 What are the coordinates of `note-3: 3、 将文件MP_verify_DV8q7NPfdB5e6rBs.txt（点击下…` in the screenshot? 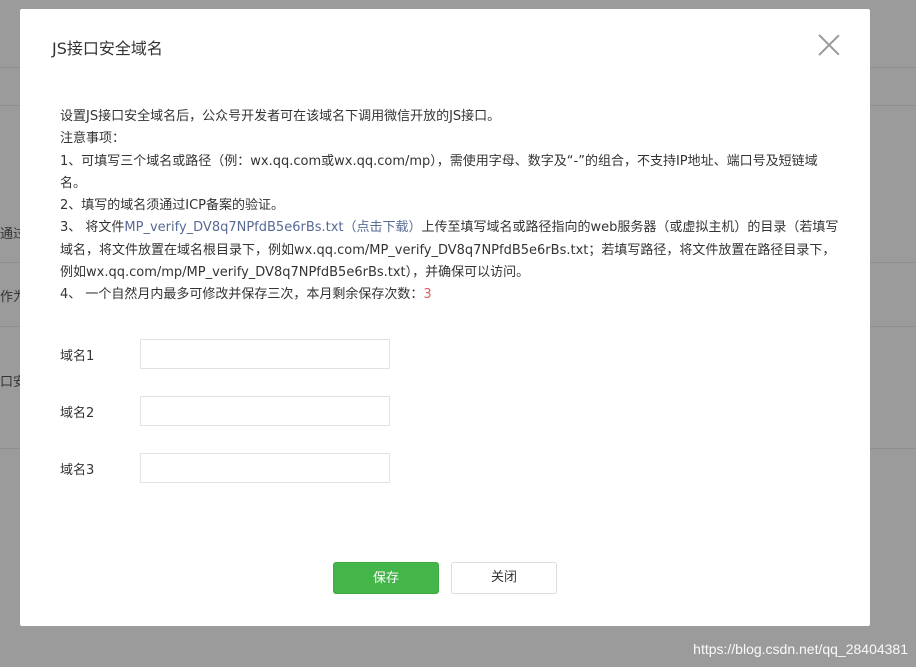 It's located at (450, 250).